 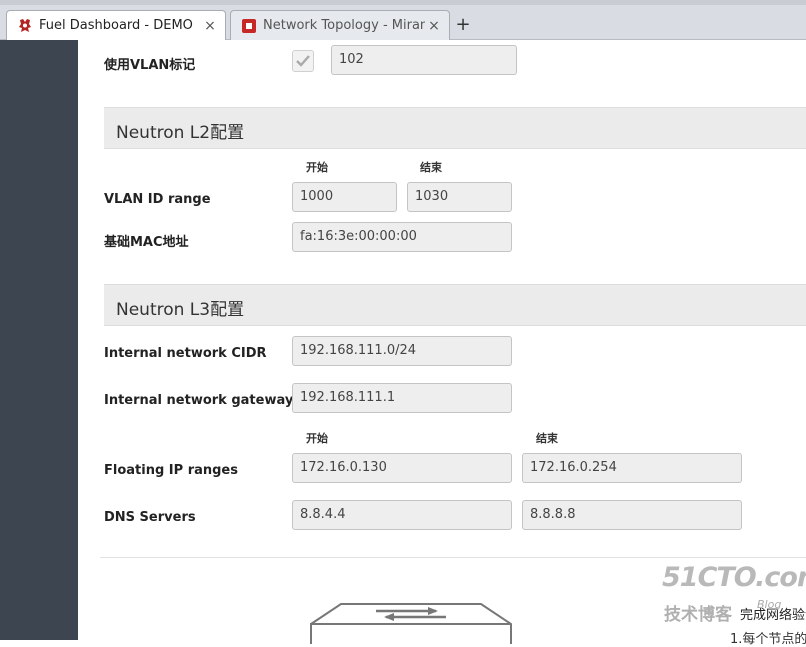 I want to click on neutron-l3-section-header: Neutron L3配置, so click(x=455, y=305).